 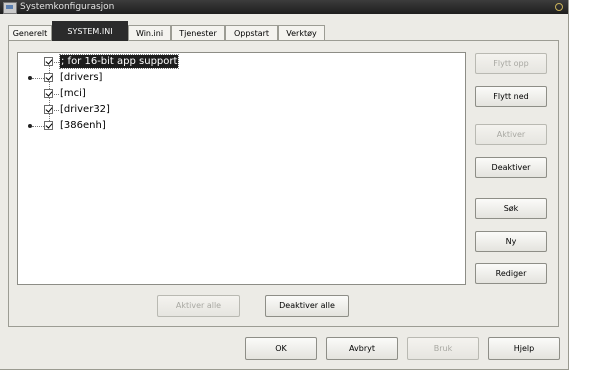 What do you see at coordinates (81, 77) in the screenshot?
I see `tree-item-label: [drivers]` at bounding box center [81, 77].